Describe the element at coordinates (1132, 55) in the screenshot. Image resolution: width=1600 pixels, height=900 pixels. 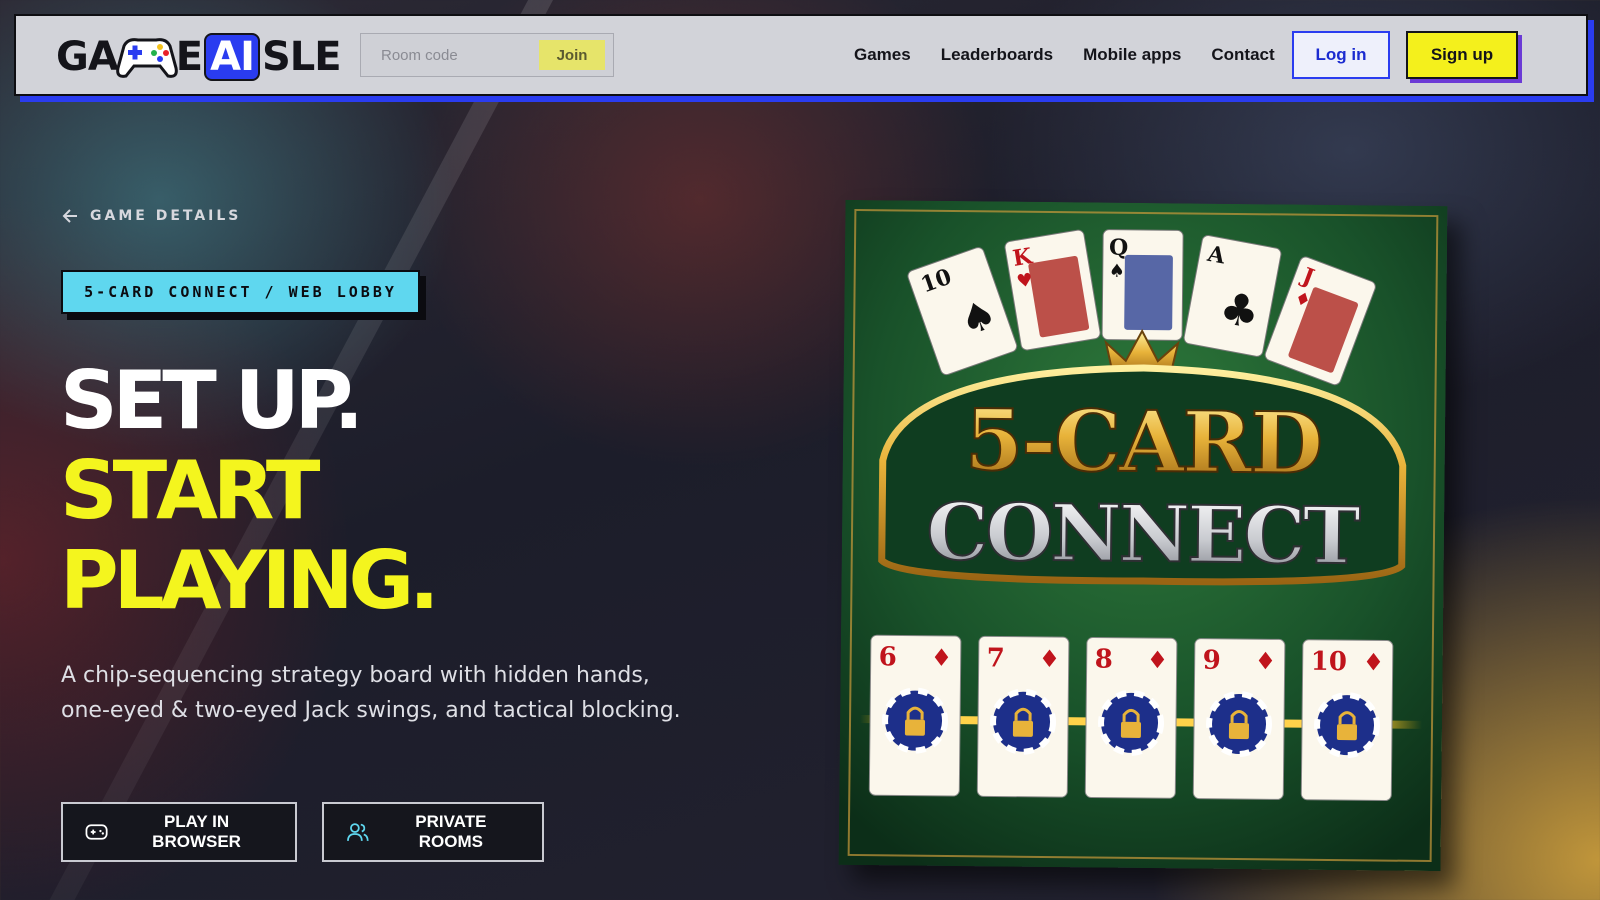
I see `nav-link-mobile-apps: Mobile apps` at that location.